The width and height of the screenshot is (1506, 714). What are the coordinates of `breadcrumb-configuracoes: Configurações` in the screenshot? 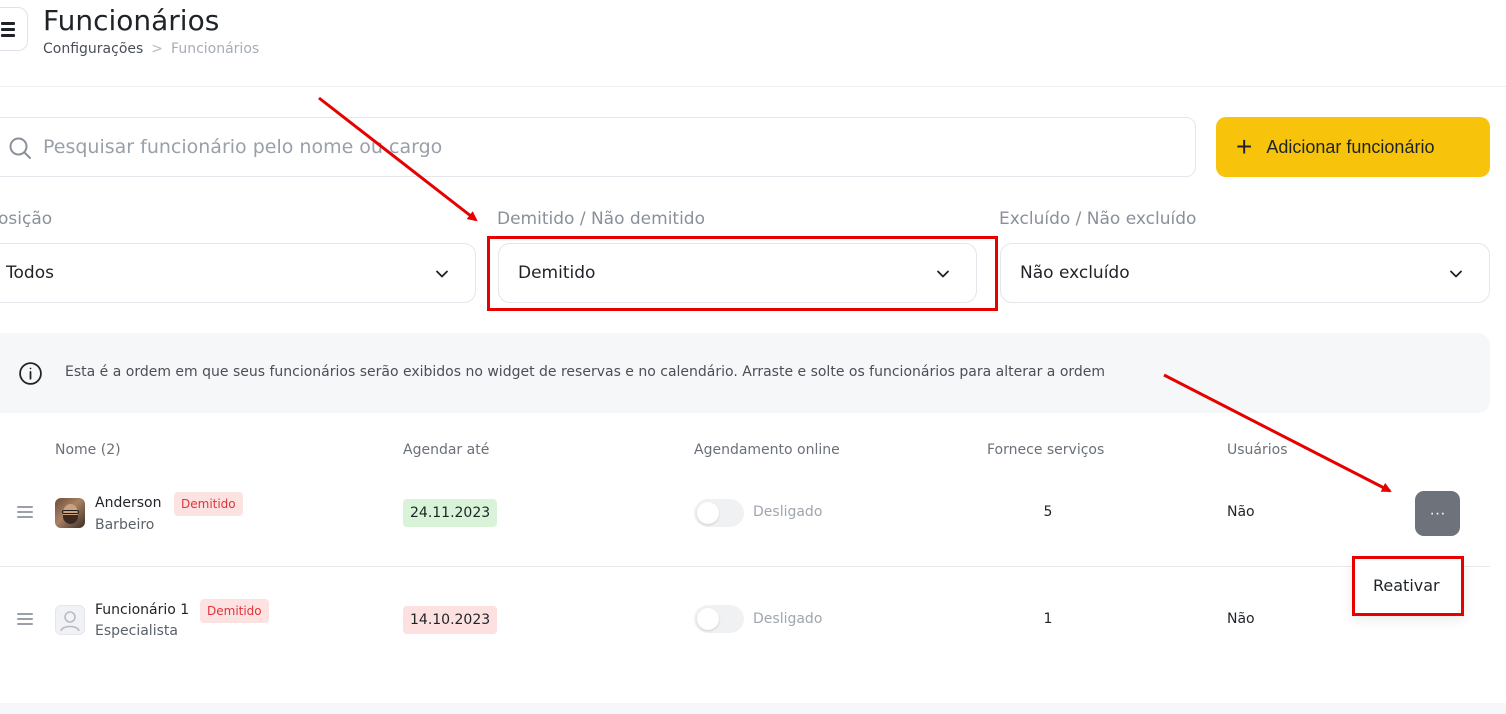 It's located at (93, 49).